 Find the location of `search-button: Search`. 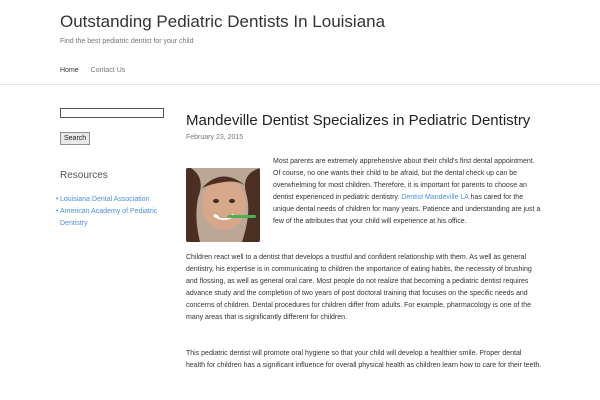

search-button: Search is located at coordinates (75, 138).